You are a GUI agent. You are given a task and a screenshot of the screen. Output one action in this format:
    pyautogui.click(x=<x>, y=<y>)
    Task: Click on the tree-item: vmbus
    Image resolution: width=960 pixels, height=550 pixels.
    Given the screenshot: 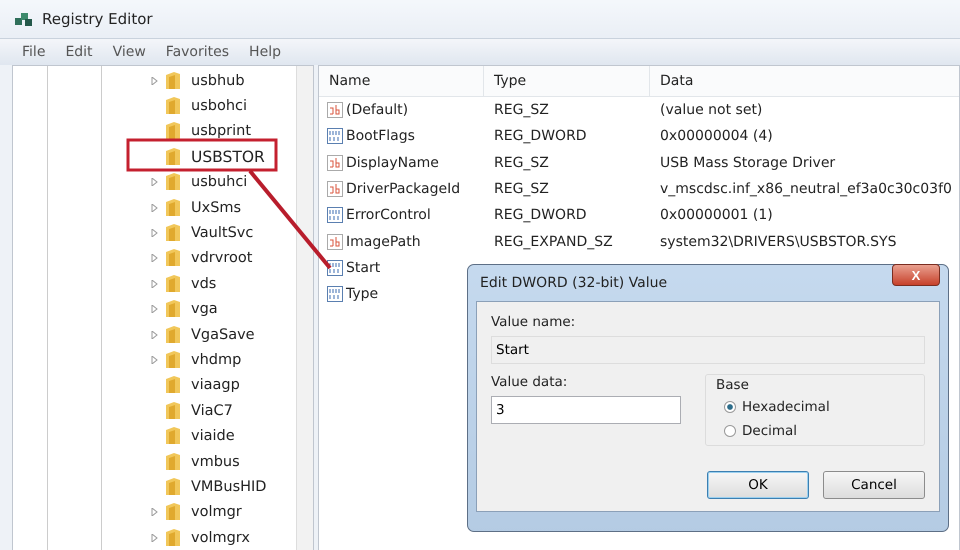 What is the action you would take?
    pyautogui.click(x=215, y=462)
    